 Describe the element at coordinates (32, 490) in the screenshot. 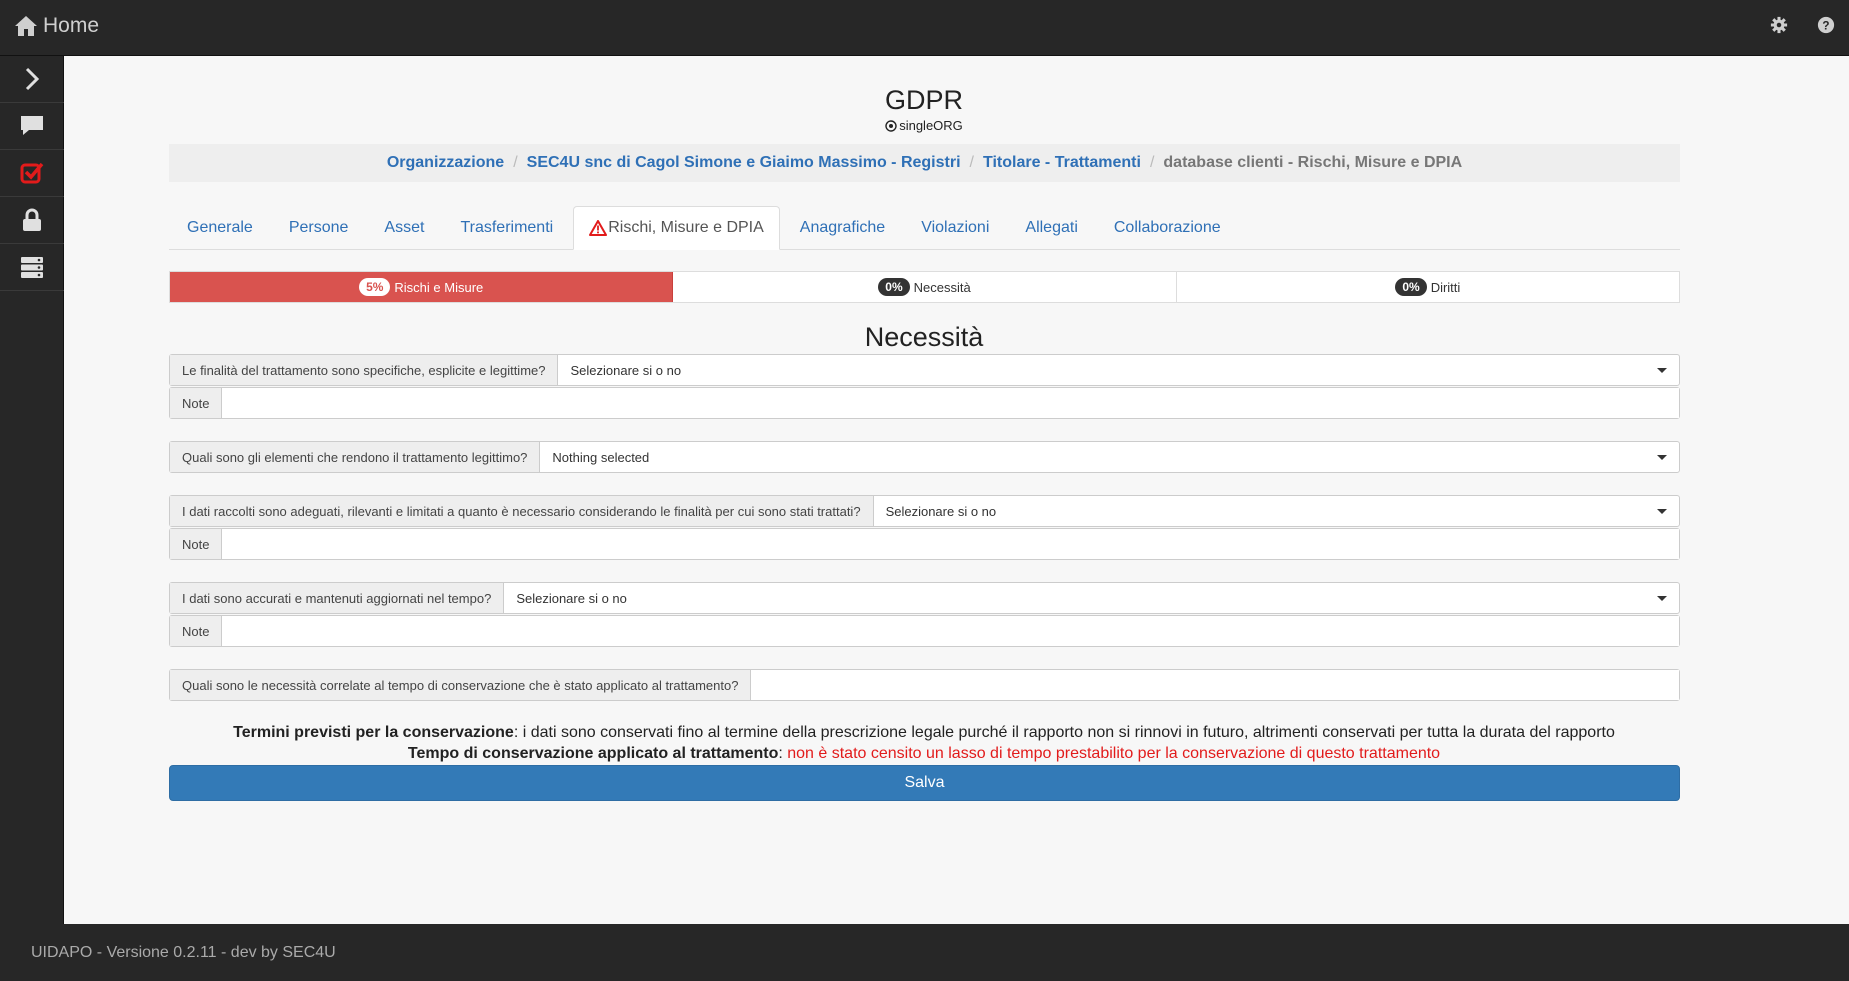

I see `sidebar` at that location.